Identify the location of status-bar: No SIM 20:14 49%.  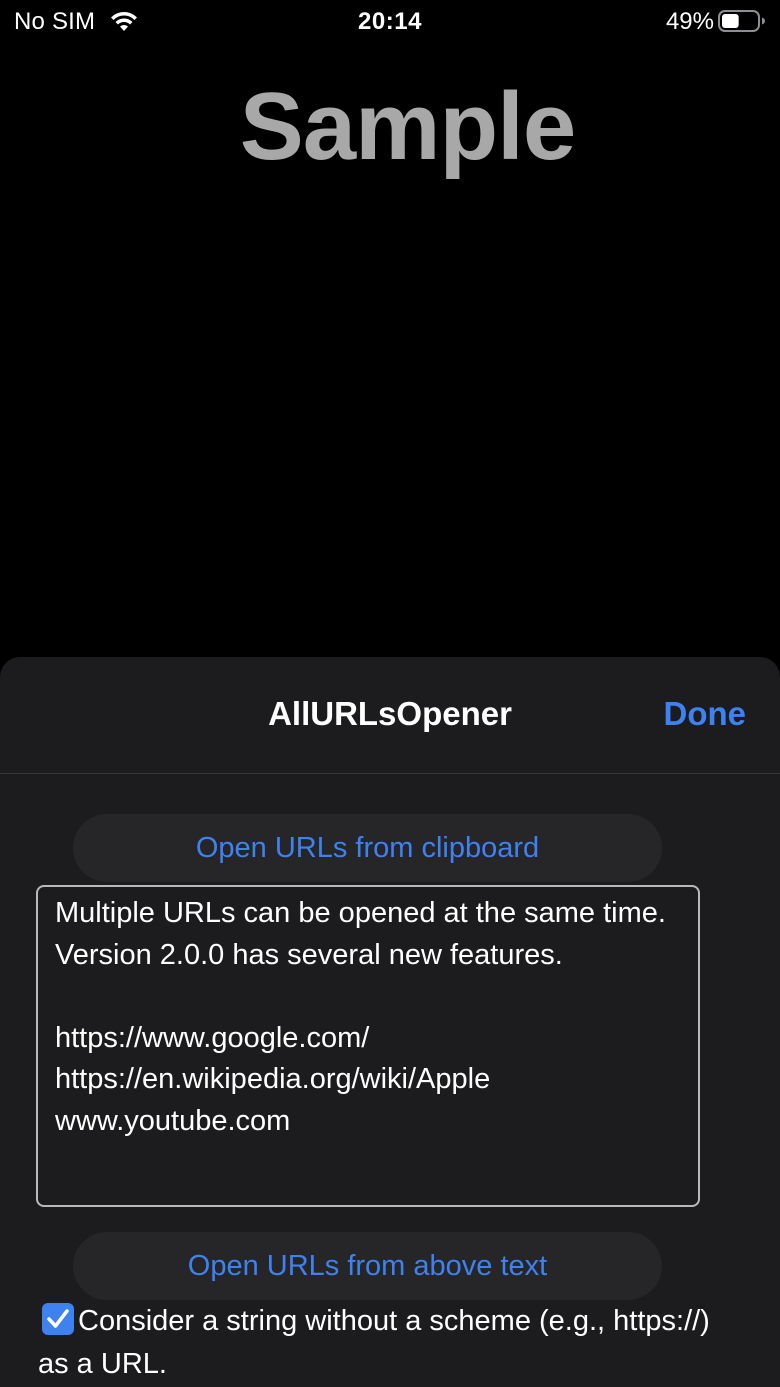
(390, 22).